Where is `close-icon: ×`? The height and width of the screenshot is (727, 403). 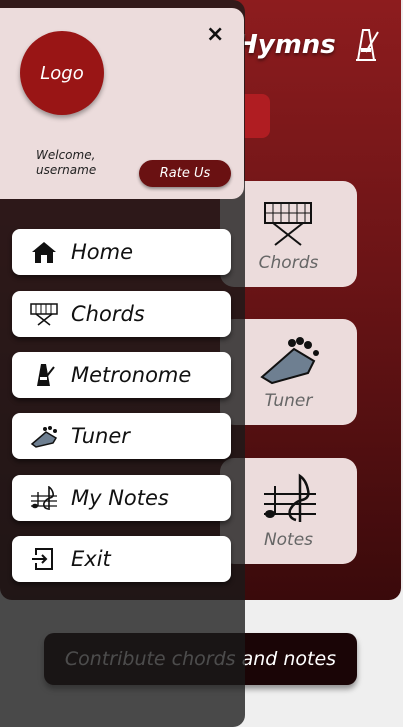
close-icon: × is located at coordinates (215, 34).